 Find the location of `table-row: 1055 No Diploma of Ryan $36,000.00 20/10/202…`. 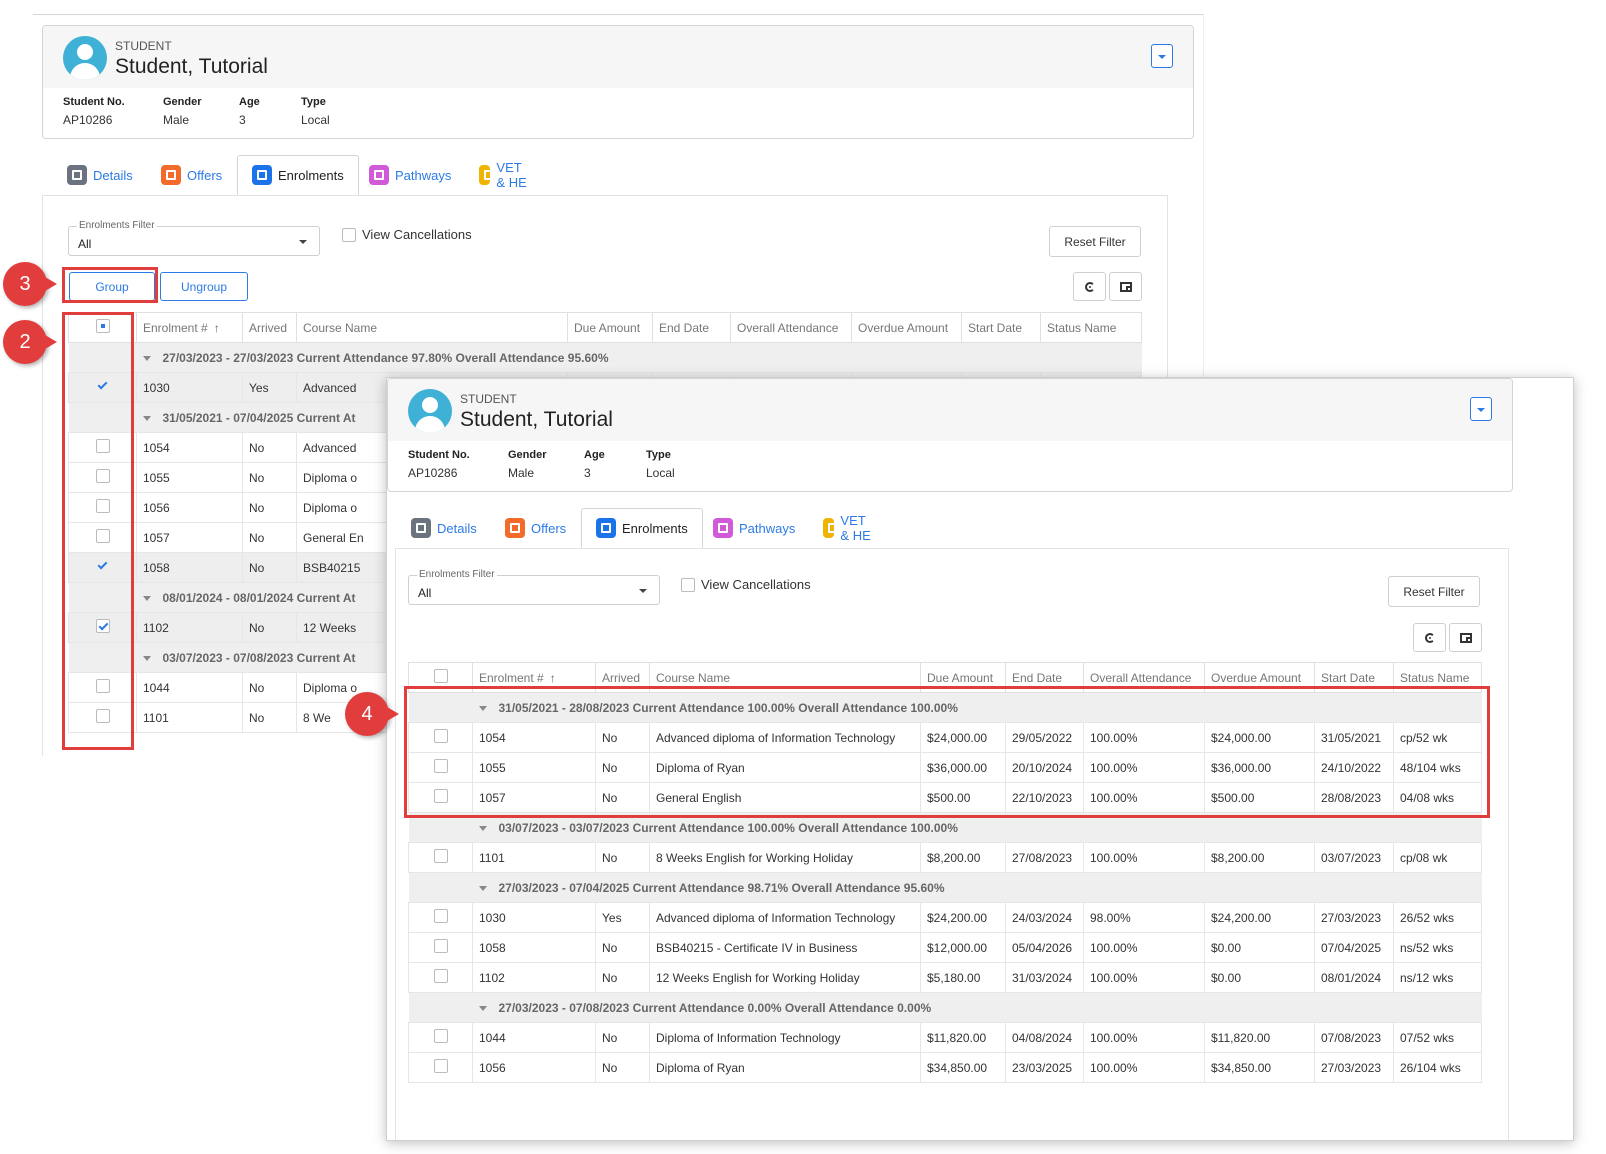

table-row: 1055 No Diploma of Ryan $36,000.00 20/10/202… is located at coordinates (945, 767).